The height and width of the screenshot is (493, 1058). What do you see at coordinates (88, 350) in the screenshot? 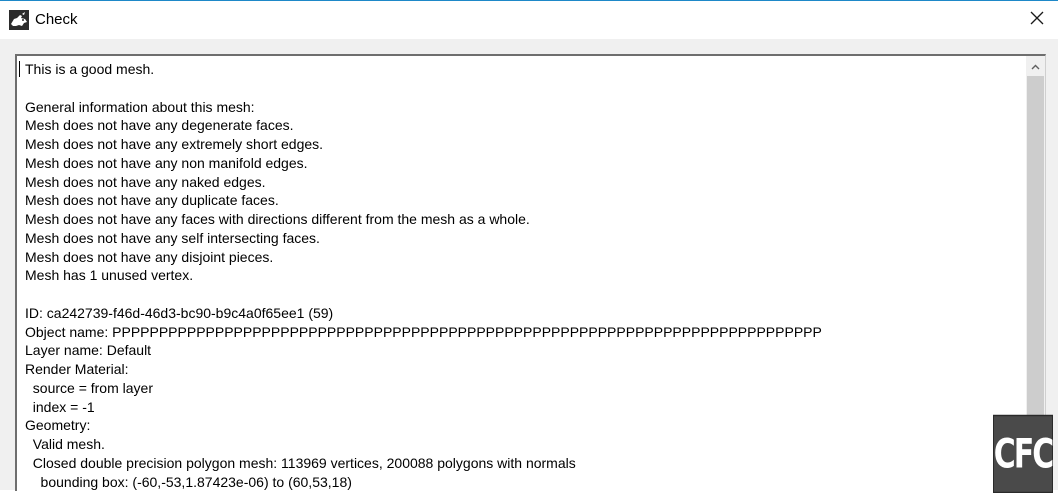
I see `report-line: Layer name: Default` at bounding box center [88, 350].